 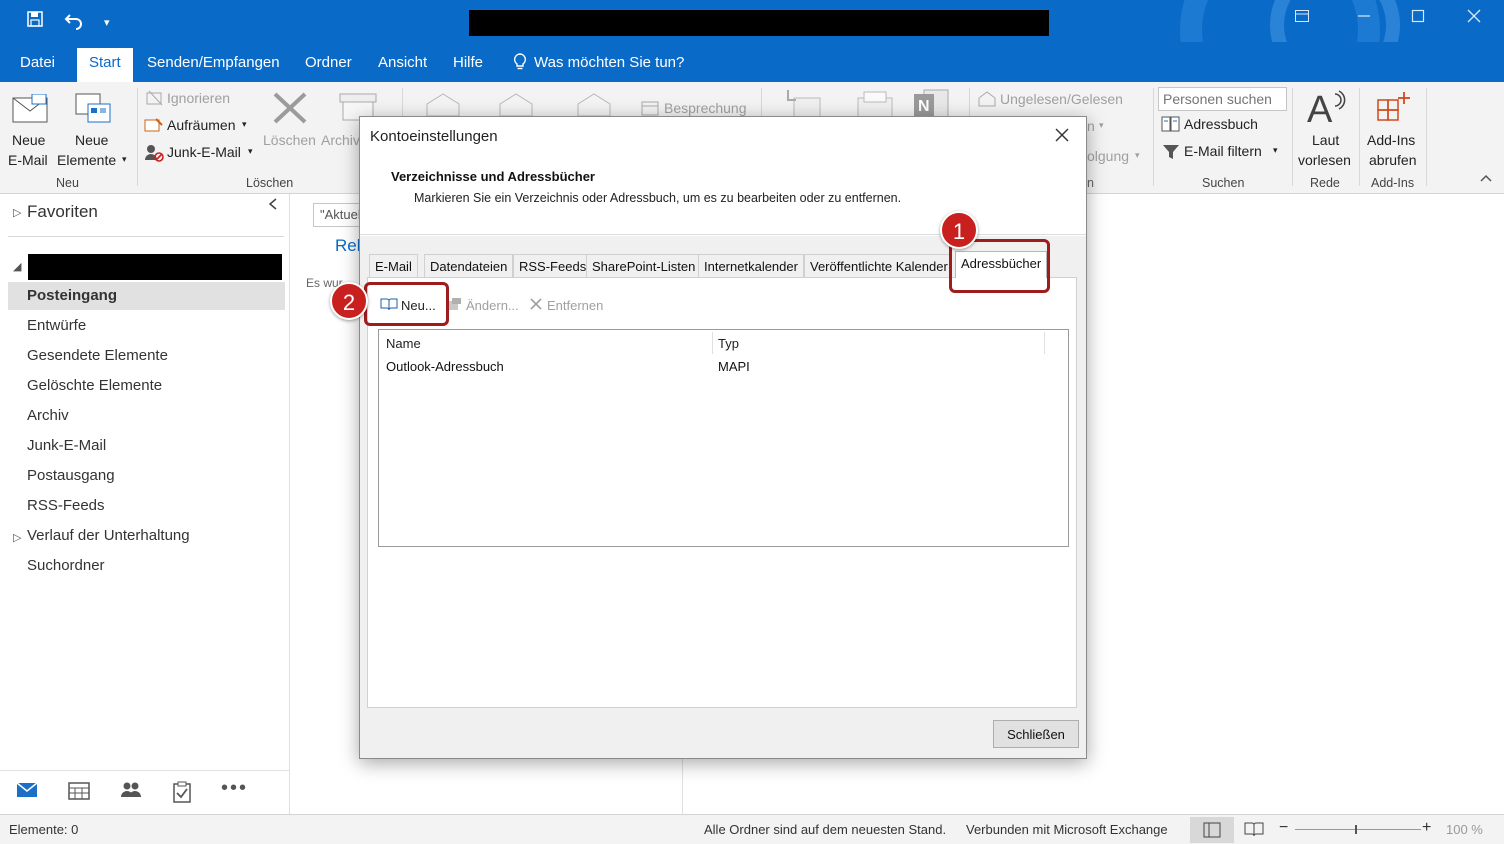 What do you see at coordinates (71, 475) in the screenshot?
I see `folder-postausgang: Postausgang` at bounding box center [71, 475].